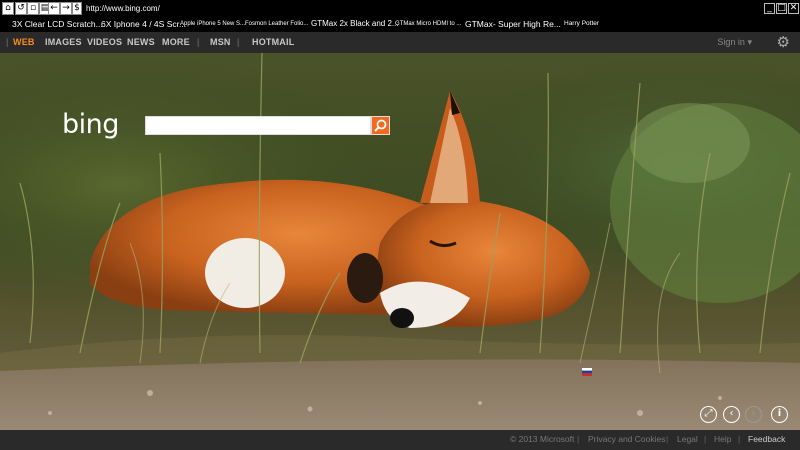 Image resolution: width=800 pixels, height=450 pixels. Describe the element at coordinates (766, 439) in the screenshot. I see `feedback-link: Feedback` at that location.